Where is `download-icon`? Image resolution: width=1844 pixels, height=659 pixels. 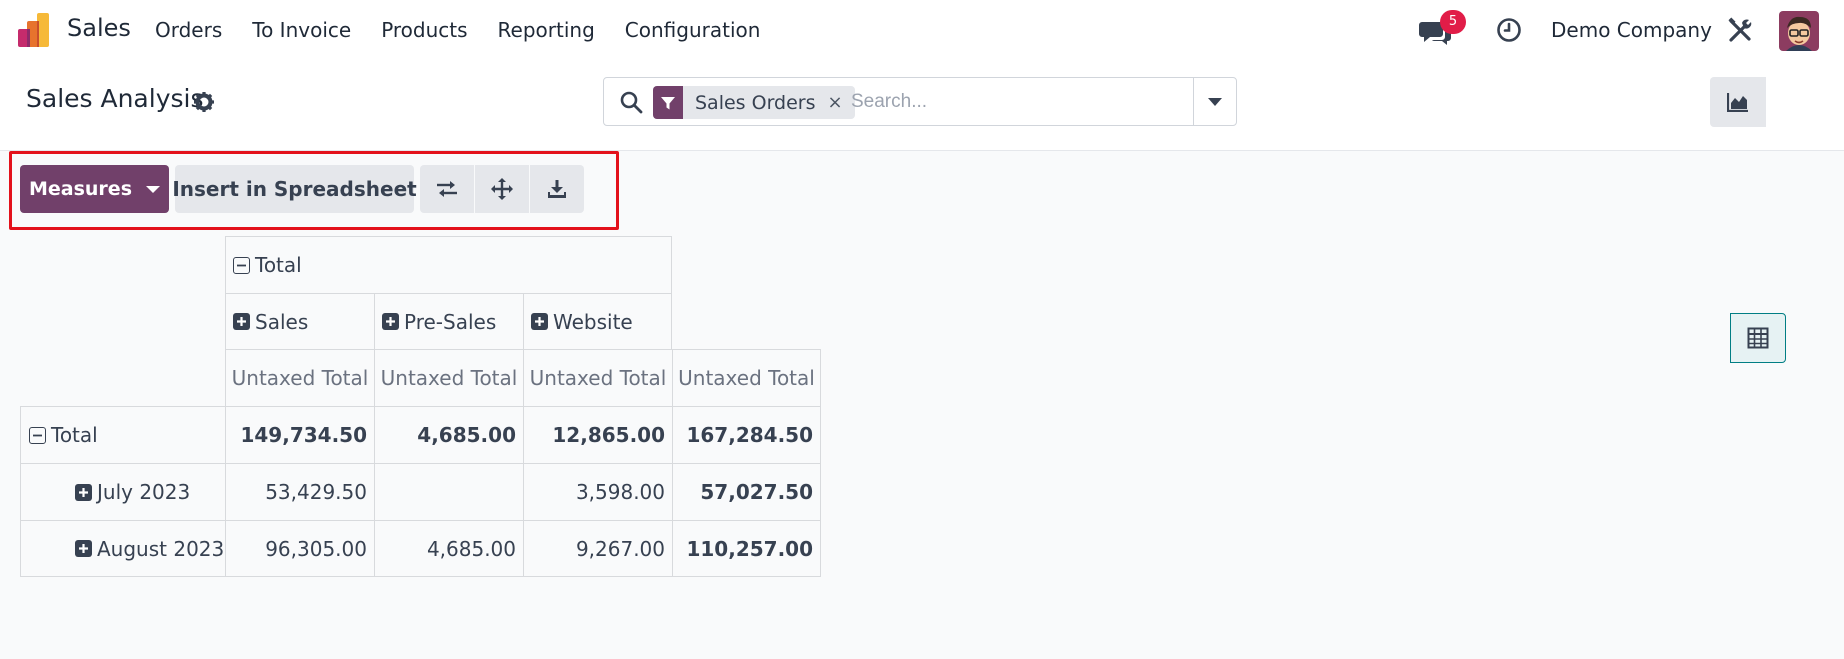 download-icon is located at coordinates (557, 189).